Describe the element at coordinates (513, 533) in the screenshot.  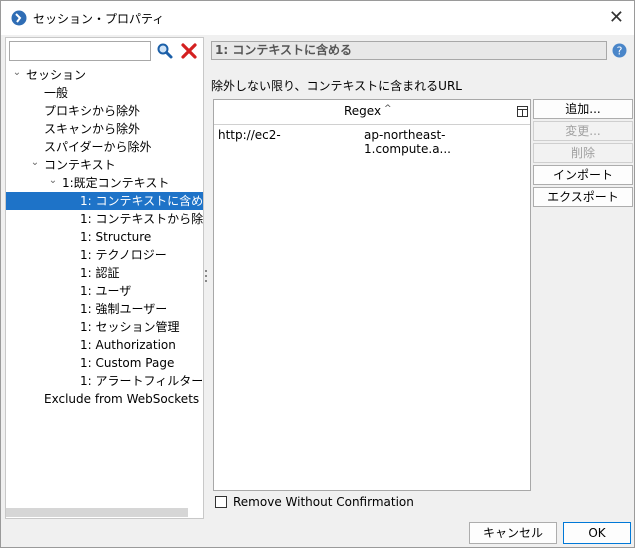
I see `cancel-button: キャンセル` at that location.